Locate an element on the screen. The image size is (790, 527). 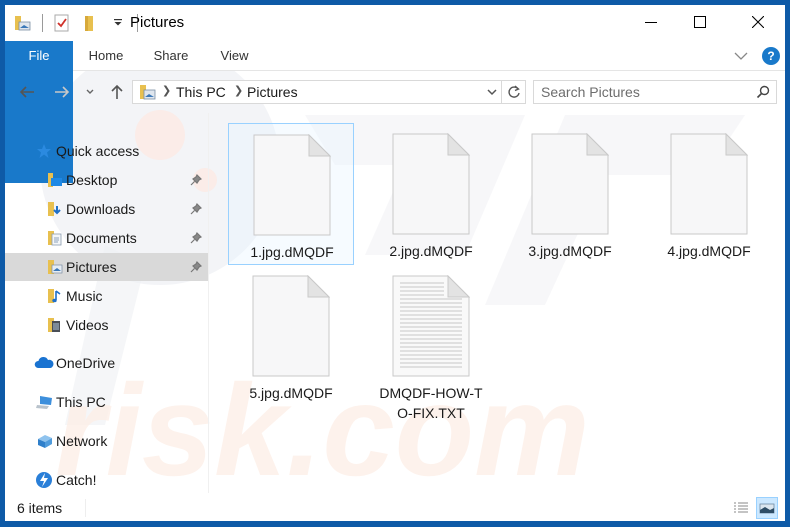
file-name: DMQDF-HOW-T O-FIX.TXT is located at coordinates (431, 403).